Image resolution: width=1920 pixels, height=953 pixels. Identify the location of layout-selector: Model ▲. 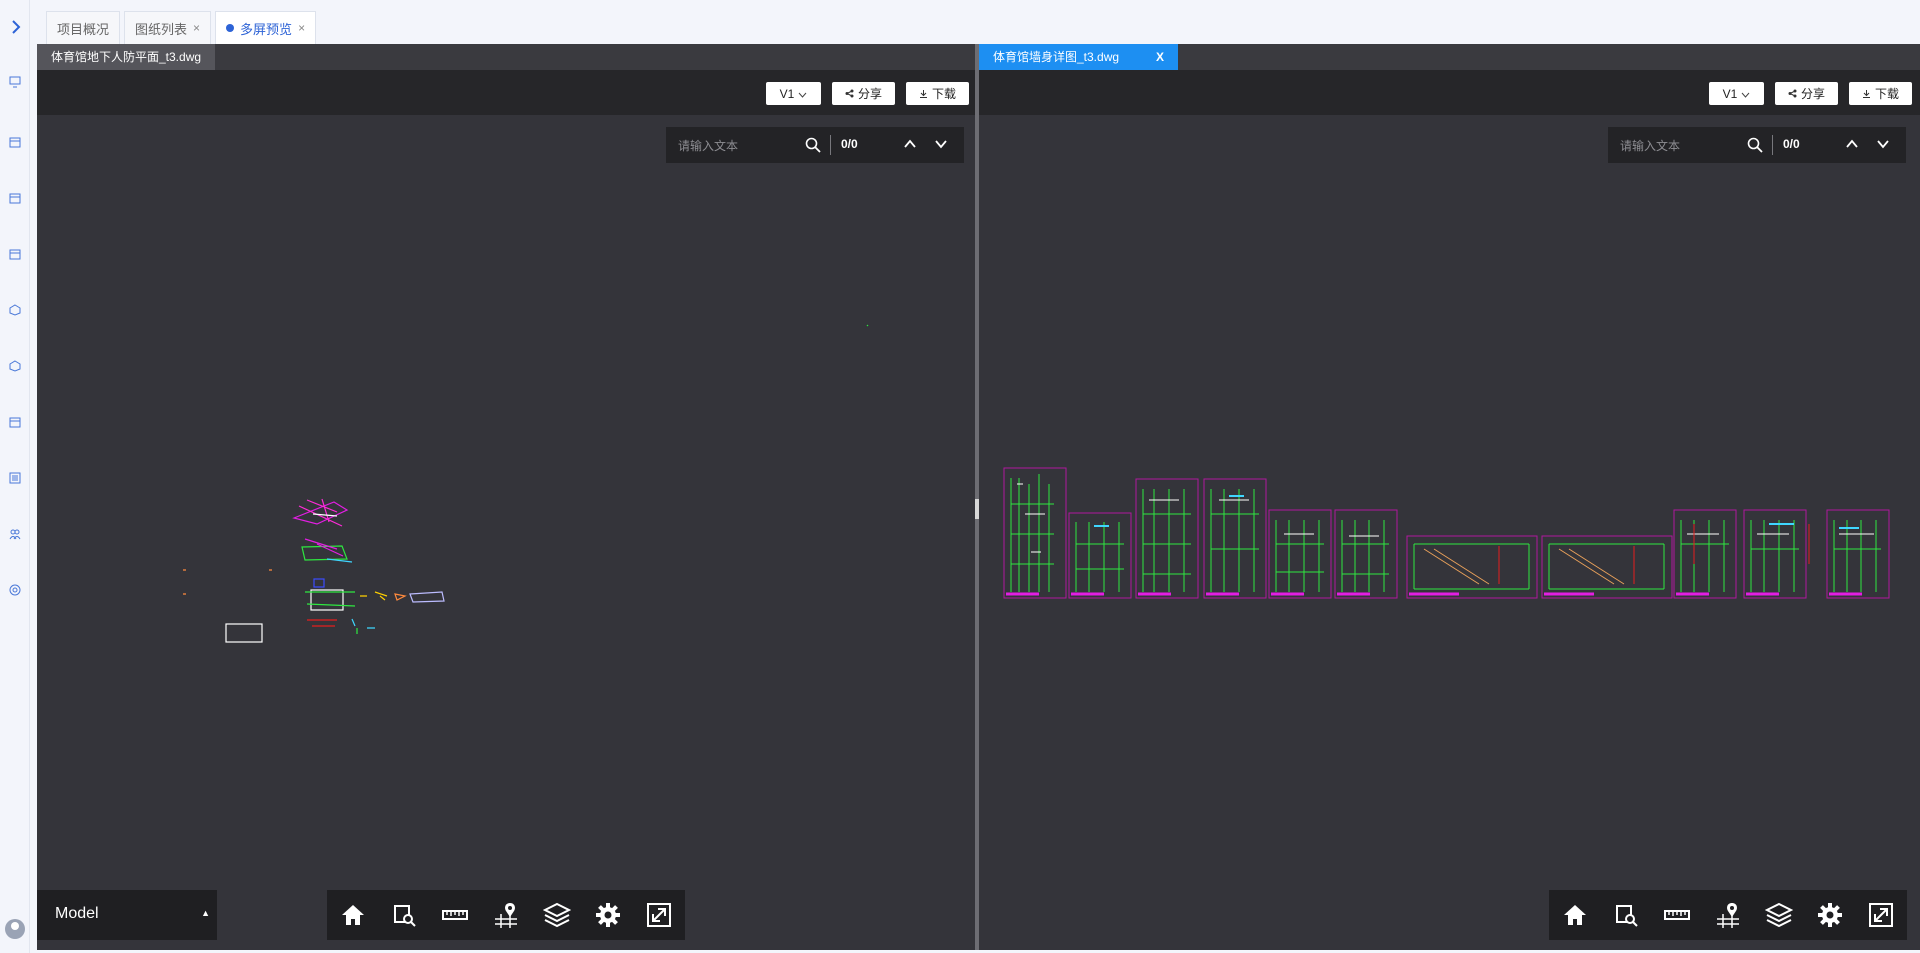
(127, 915).